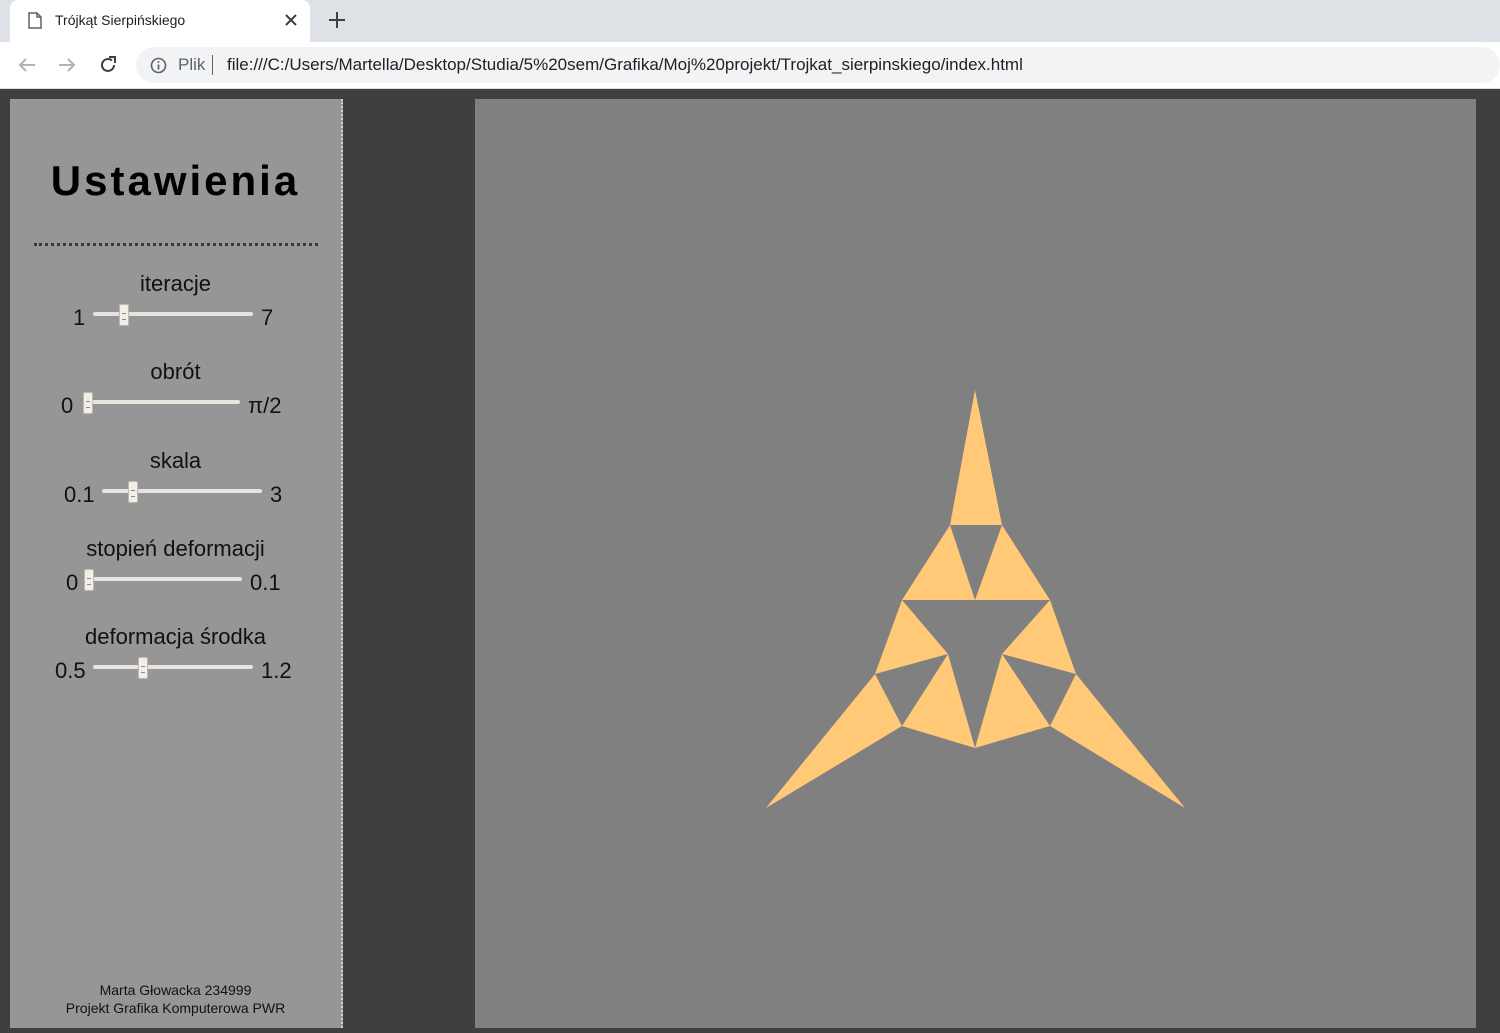 The height and width of the screenshot is (1033, 1500). Describe the element at coordinates (120, 20) in the screenshot. I see `tab-title: Trójkąt Sierpińskiego` at that location.